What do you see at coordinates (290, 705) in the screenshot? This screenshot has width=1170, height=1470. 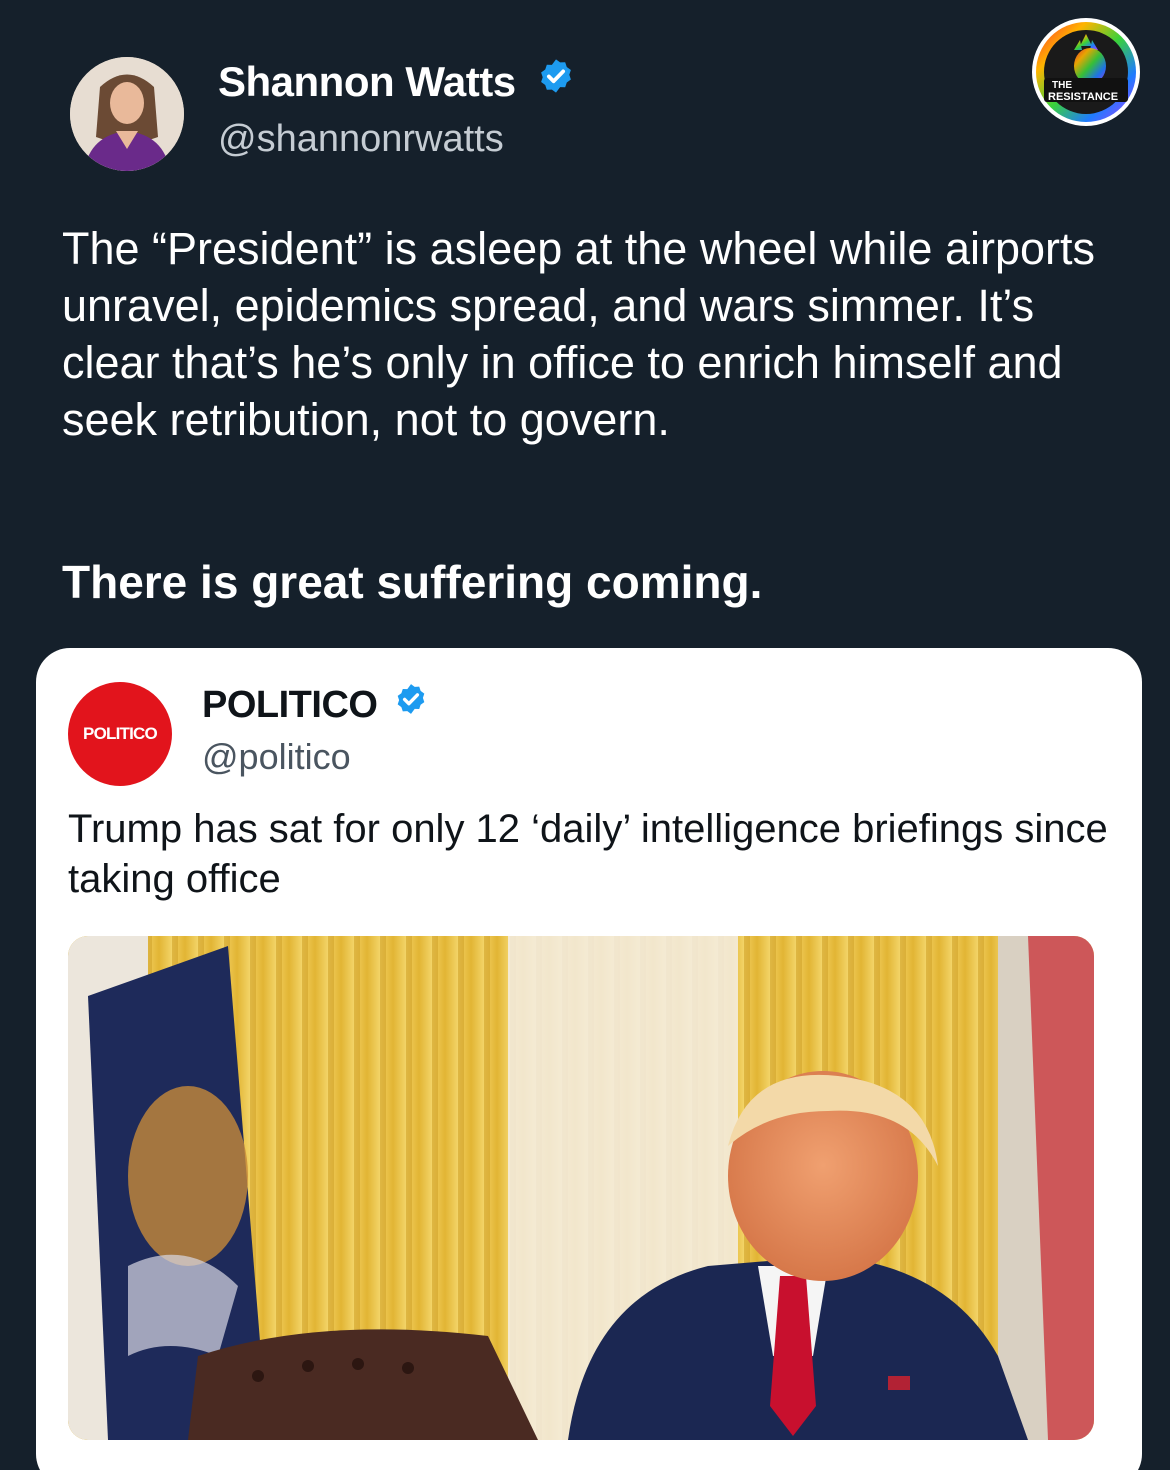 I see `quoted-author-name-text: POLITICO` at bounding box center [290, 705].